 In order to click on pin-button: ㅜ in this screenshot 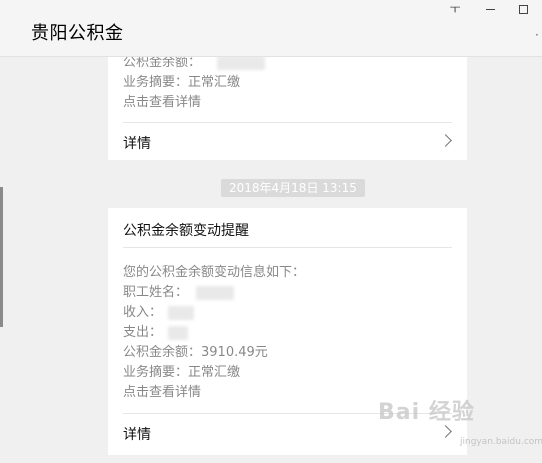, I will do `click(455, 9)`.